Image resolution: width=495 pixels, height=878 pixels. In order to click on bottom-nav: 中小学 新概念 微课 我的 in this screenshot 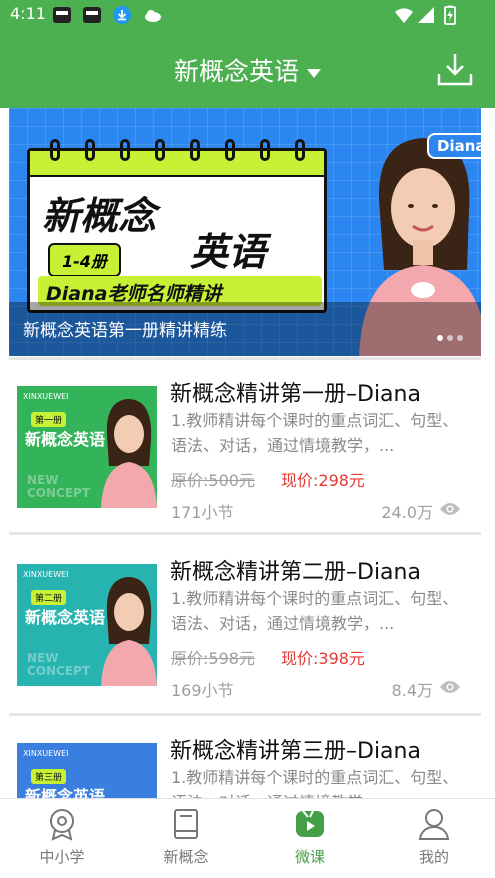, I will do `click(247, 838)`.